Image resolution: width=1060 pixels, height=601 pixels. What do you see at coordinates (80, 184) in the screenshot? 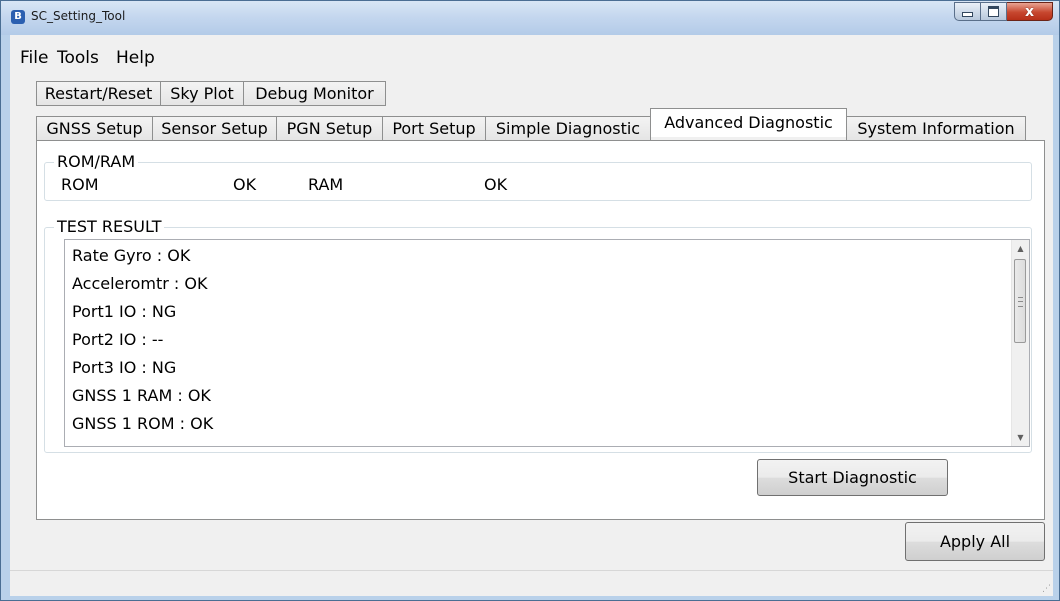
I see `rom-label: ROM` at bounding box center [80, 184].